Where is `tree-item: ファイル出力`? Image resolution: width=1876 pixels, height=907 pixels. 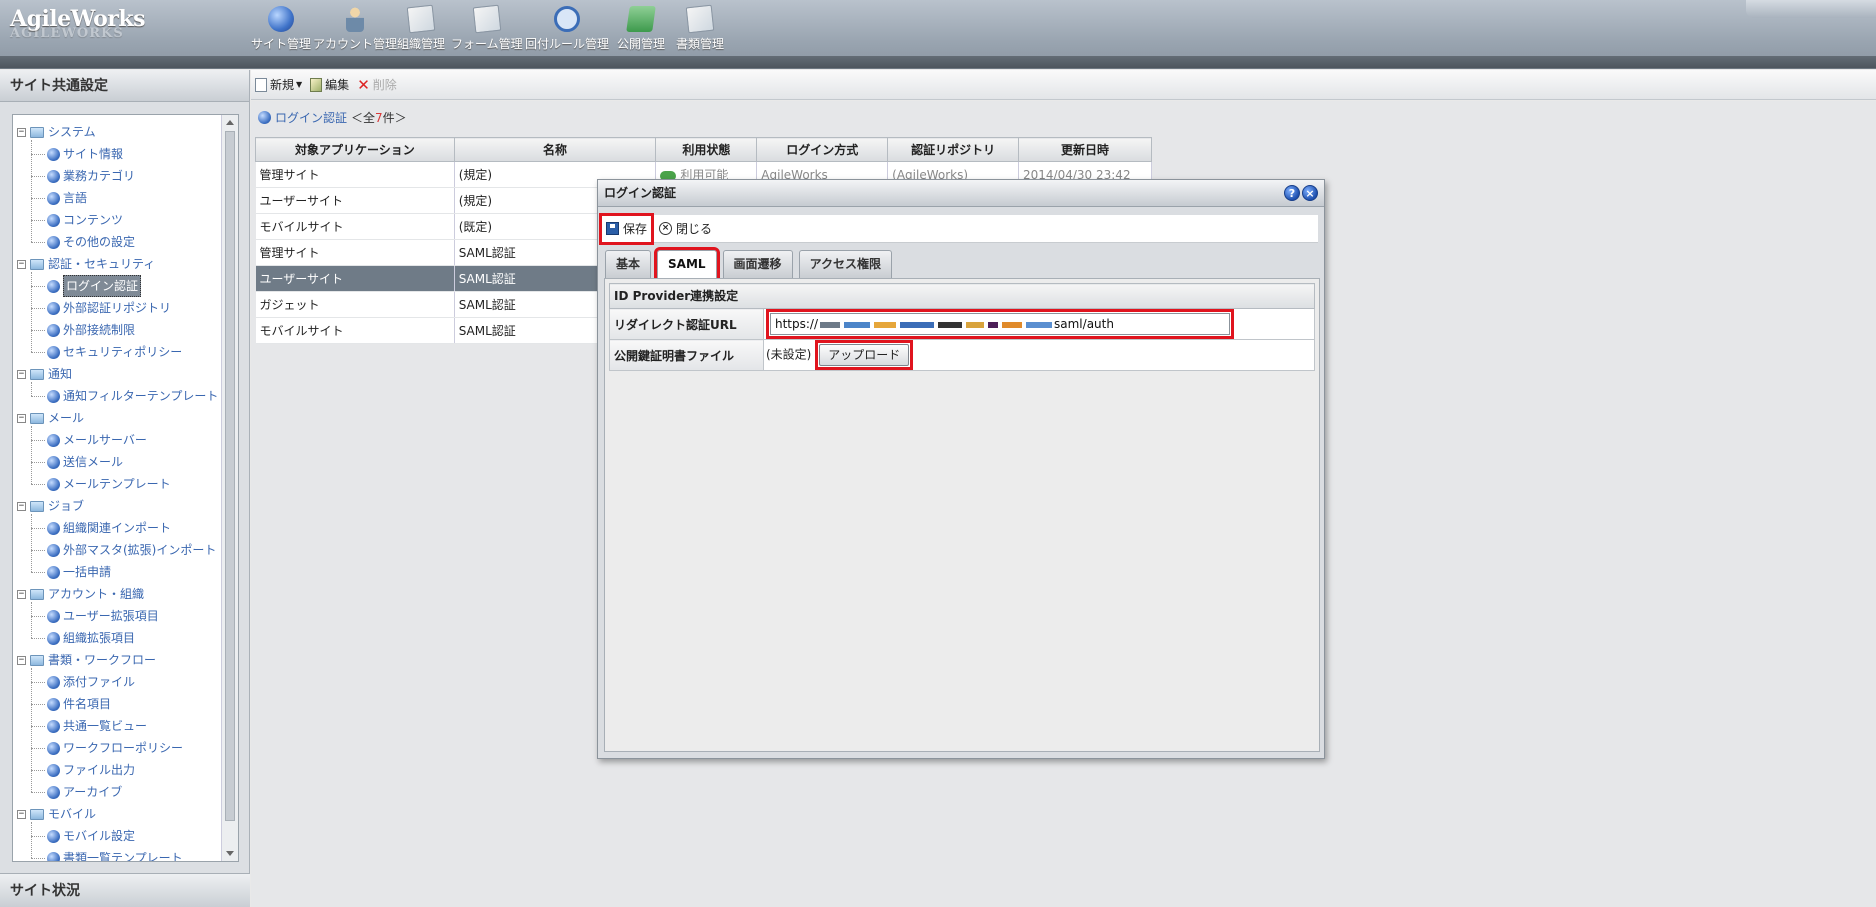
tree-item: ファイル出力 is located at coordinates (91, 770).